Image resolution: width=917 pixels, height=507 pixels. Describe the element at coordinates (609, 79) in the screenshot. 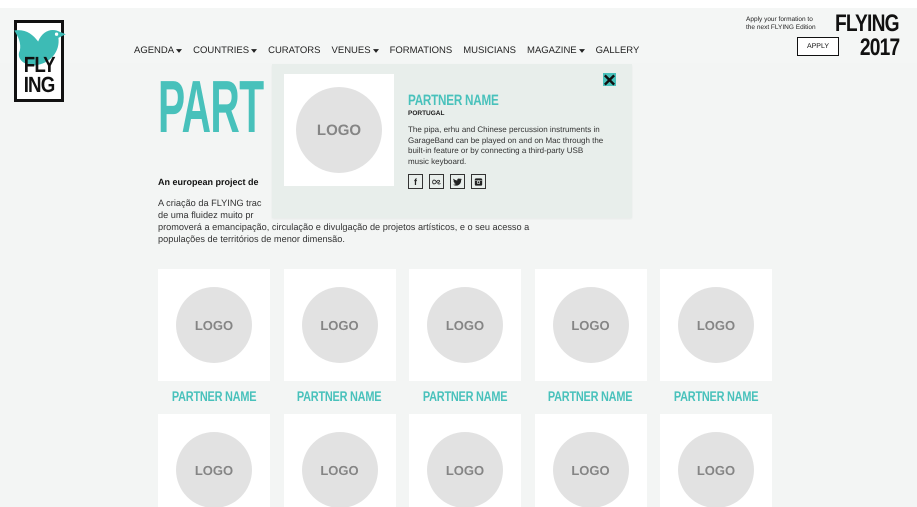

I see `close-button` at that location.